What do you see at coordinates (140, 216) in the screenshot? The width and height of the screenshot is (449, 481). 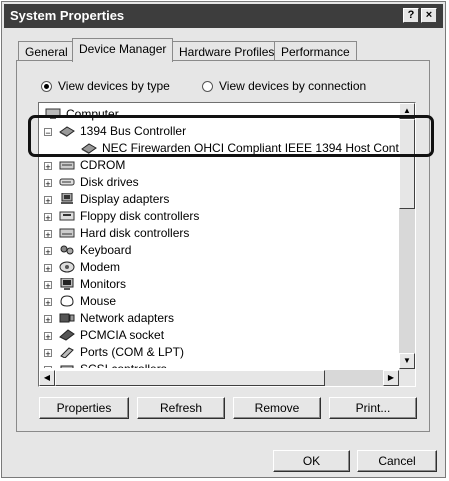 I see `tree-item-label: Floppy disk controllers` at bounding box center [140, 216].